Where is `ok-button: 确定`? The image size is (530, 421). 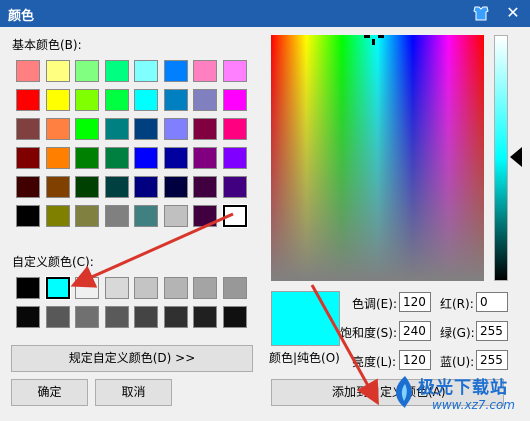 ok-button: 确定 is located at coordinates (49, 392).